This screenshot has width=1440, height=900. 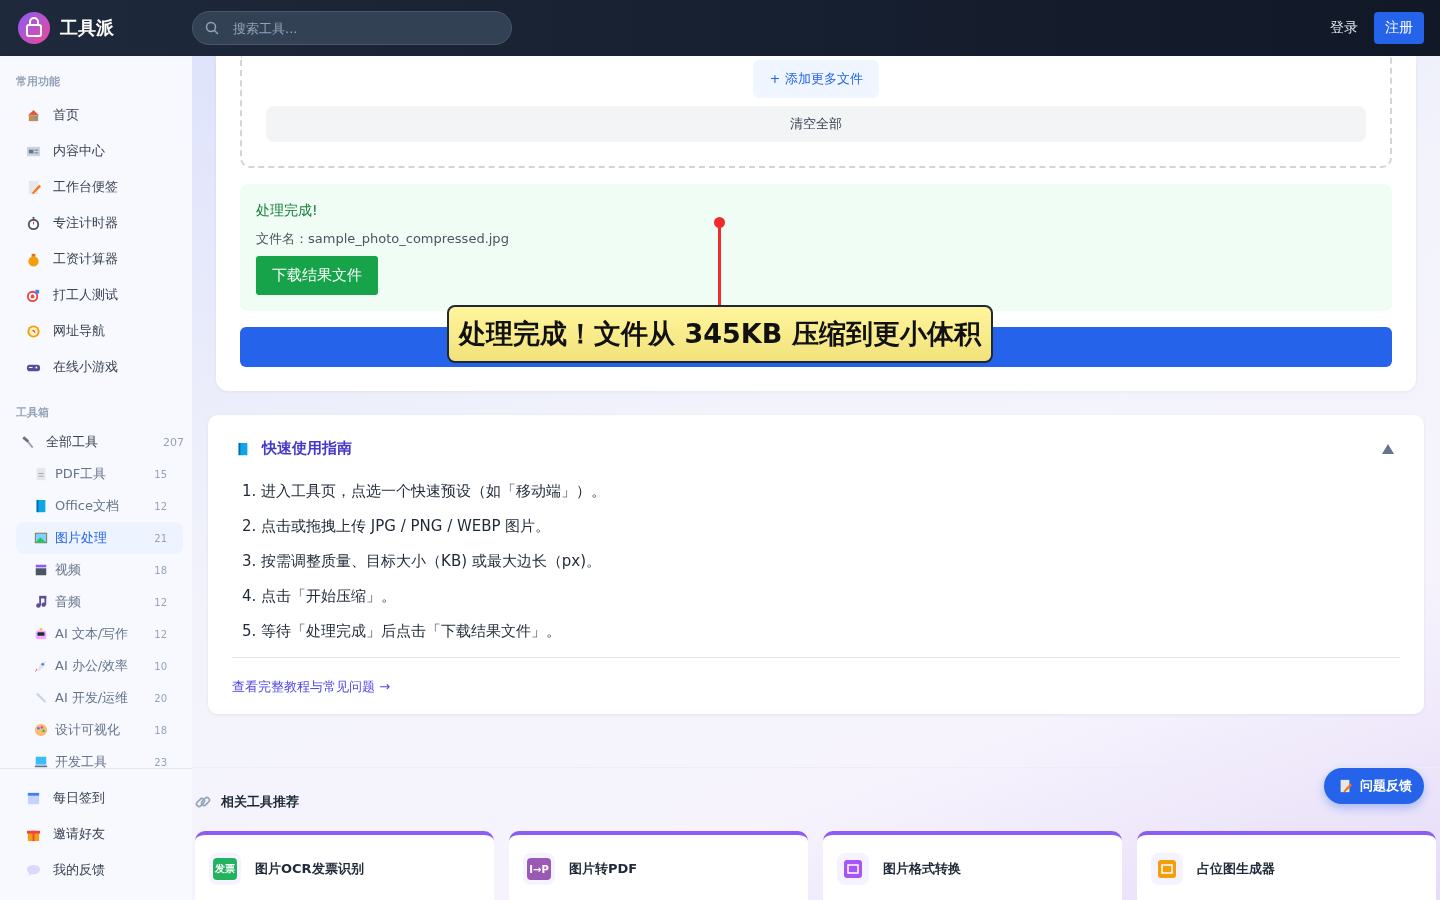 I want to click on tool-count: 20, so click(x=160, y=698).